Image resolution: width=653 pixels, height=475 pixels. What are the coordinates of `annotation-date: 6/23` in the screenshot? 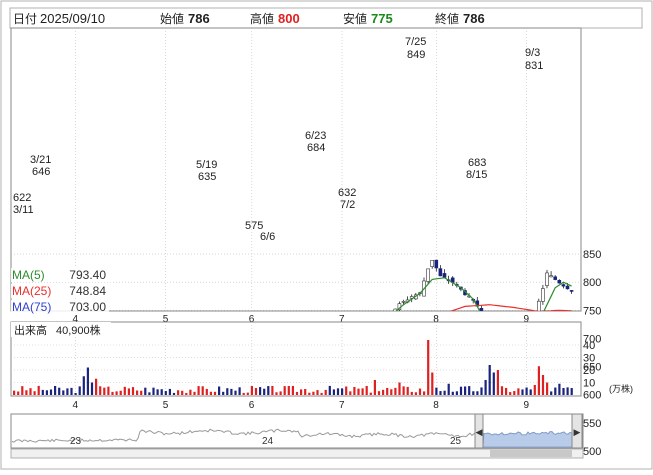 It's located at (315, 136).